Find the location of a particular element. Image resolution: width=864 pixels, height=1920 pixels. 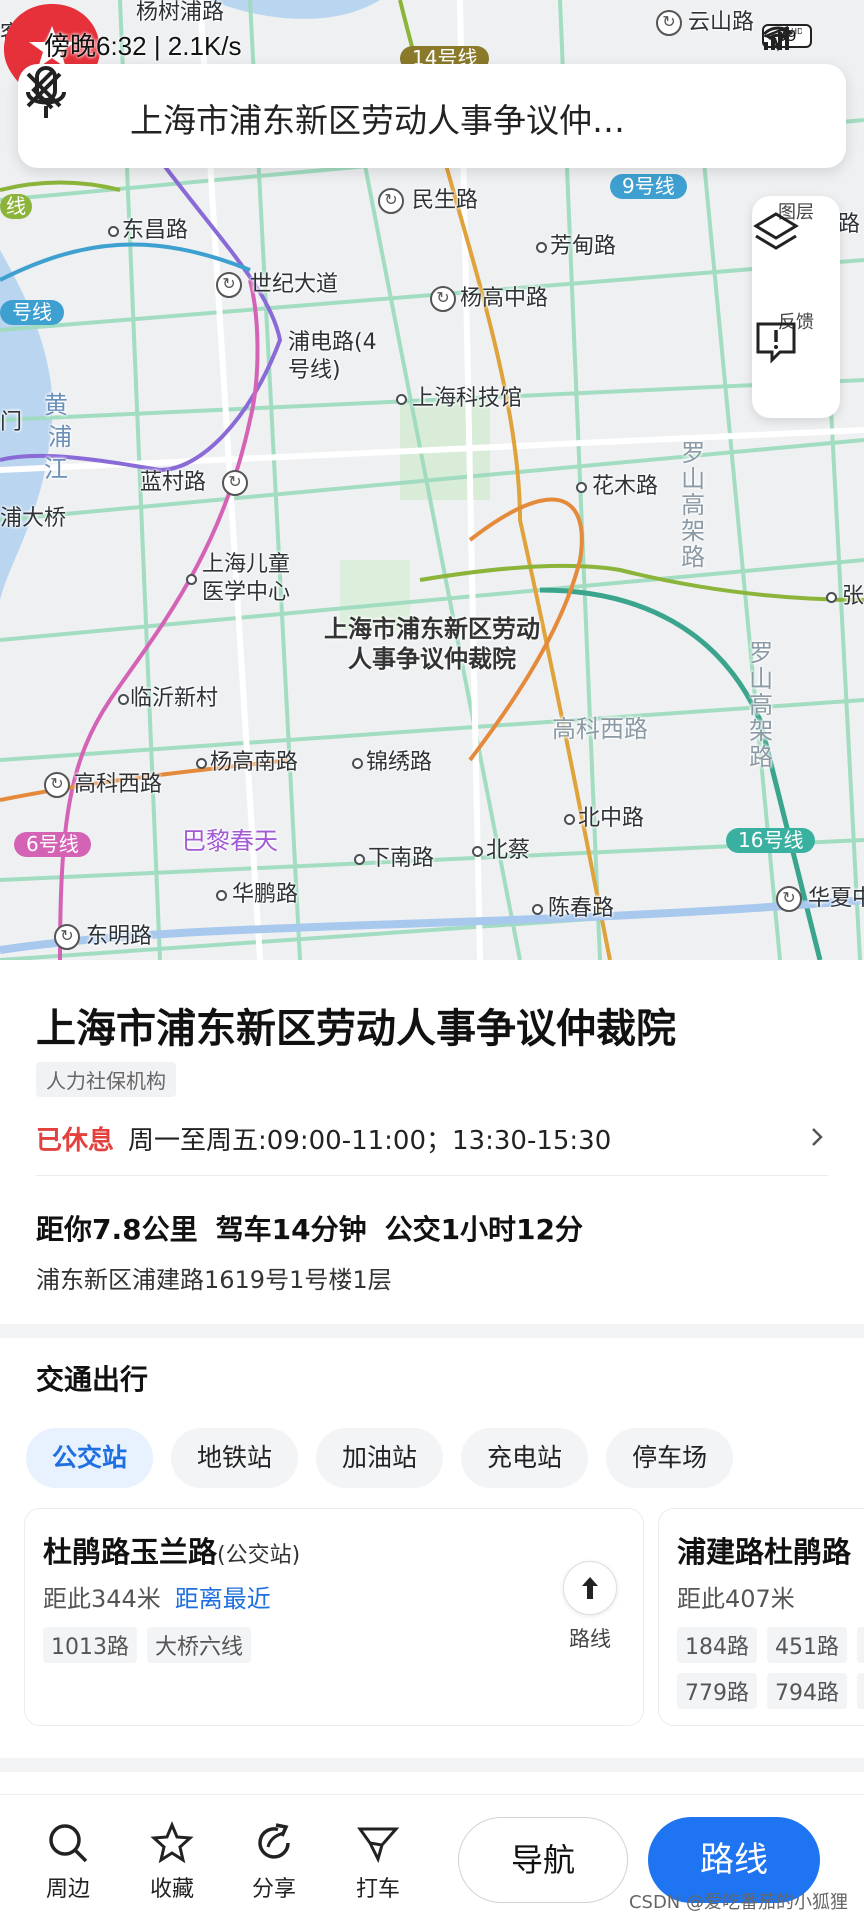

tab-bus-stop: 公交站 is located at coordinates (90, 1458).